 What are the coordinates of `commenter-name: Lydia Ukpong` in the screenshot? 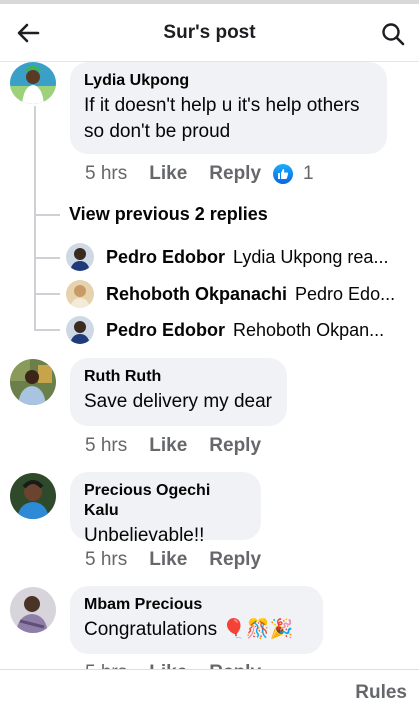 It's located at (228, 81).